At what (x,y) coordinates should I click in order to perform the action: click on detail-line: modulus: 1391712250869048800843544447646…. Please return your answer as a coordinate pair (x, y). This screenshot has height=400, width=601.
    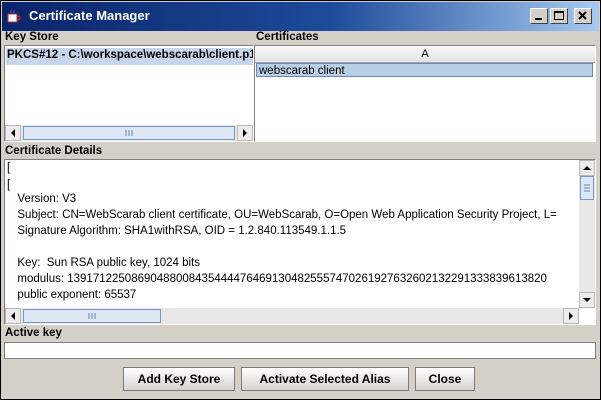
    Looking at the image, I should click on (279, 279).